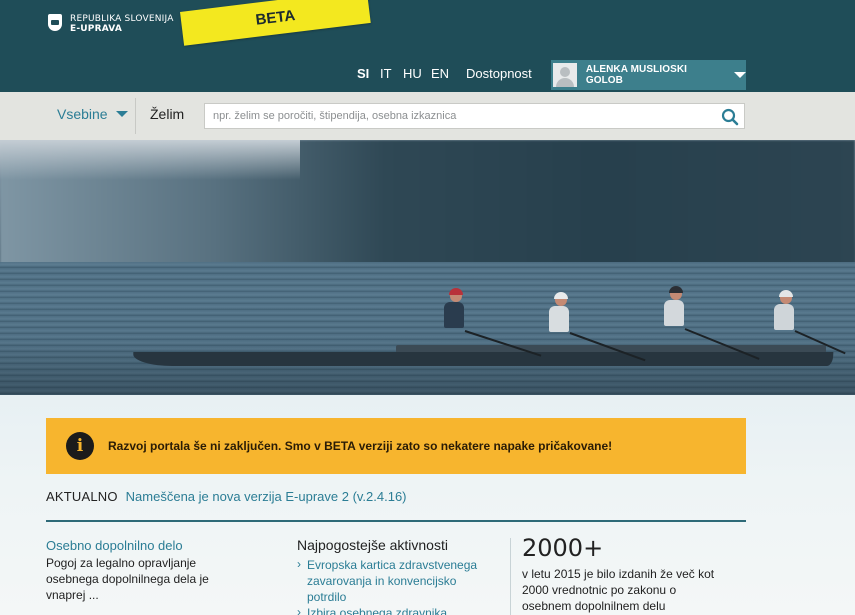  What do you see at coordinates (372, 545) in the screenshot?
I see `column-title: Najpogostejše aktivnosti` at bounding box center [372, 545].